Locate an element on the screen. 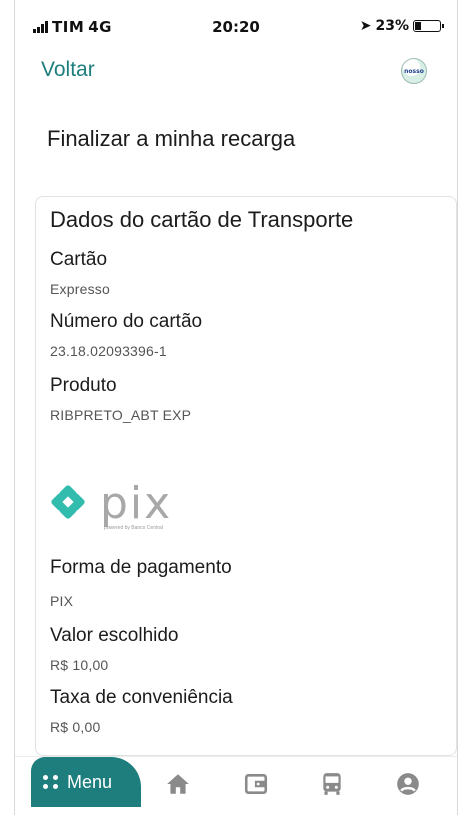 This screenshot has height=815, width=466. logo-text: nosso is located at coordinates (414, 71).